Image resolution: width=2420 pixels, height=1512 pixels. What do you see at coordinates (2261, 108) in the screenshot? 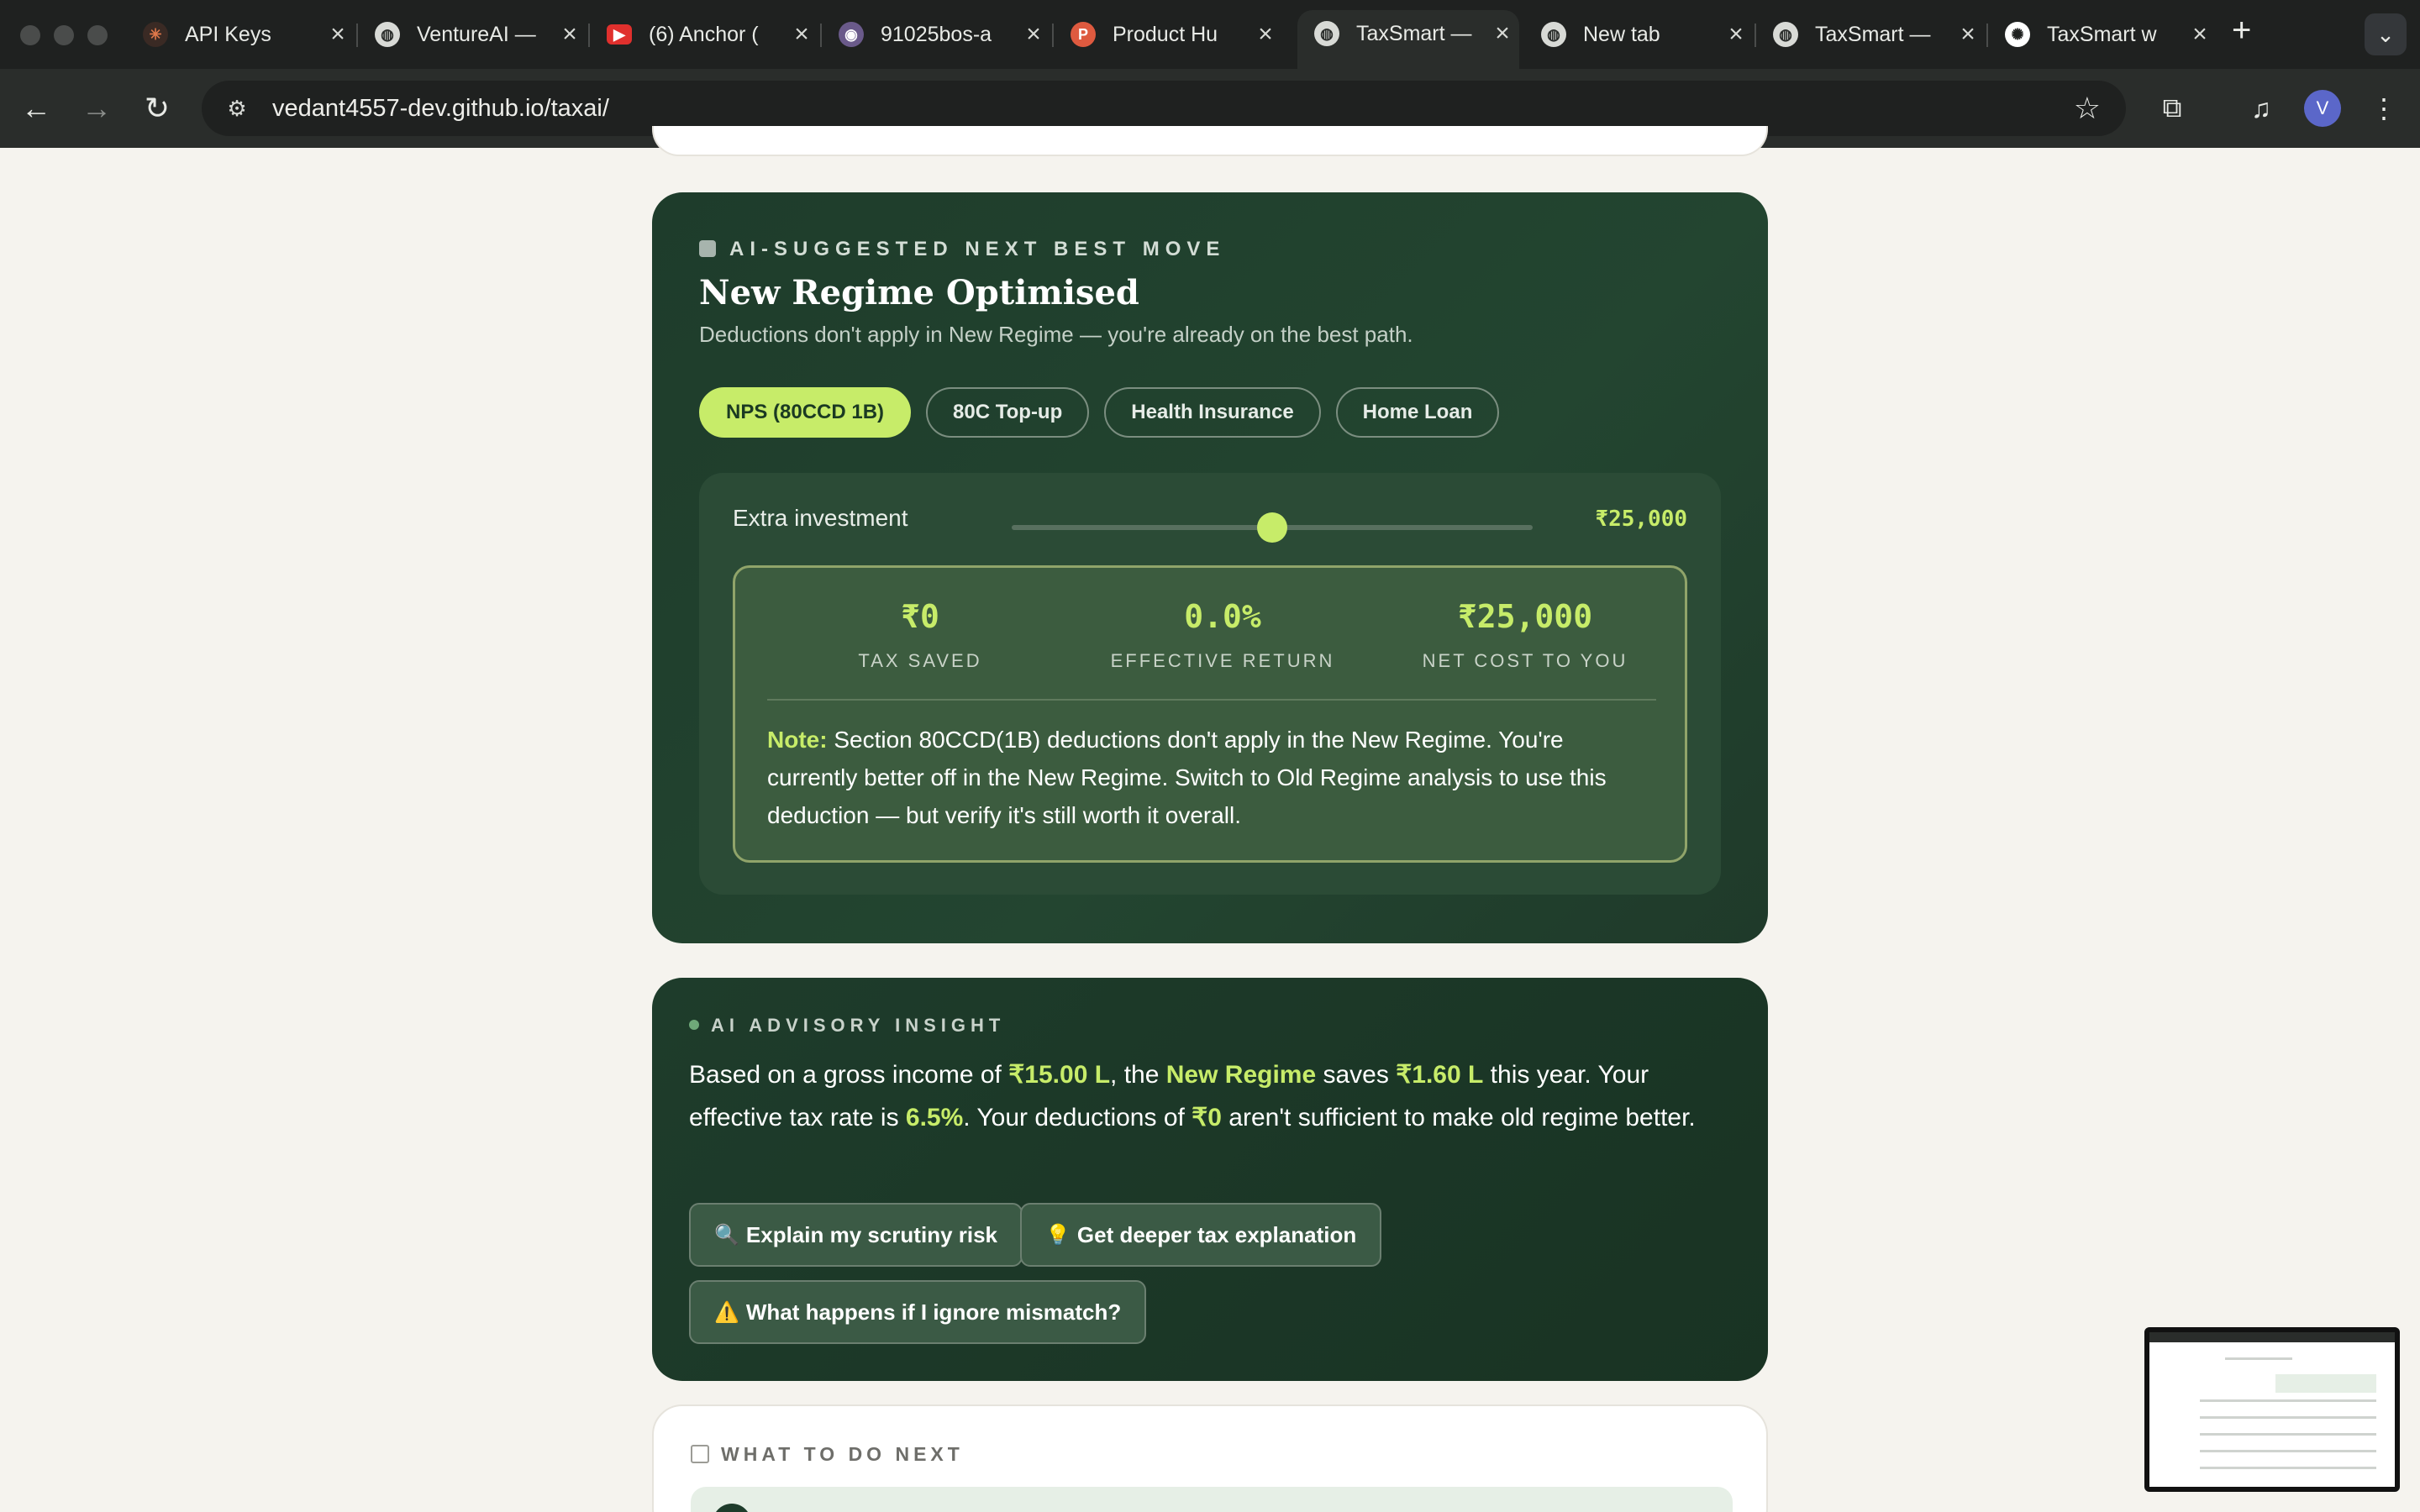
I see `media-controls-icon: ♫` at bounding box center [2261, 108].